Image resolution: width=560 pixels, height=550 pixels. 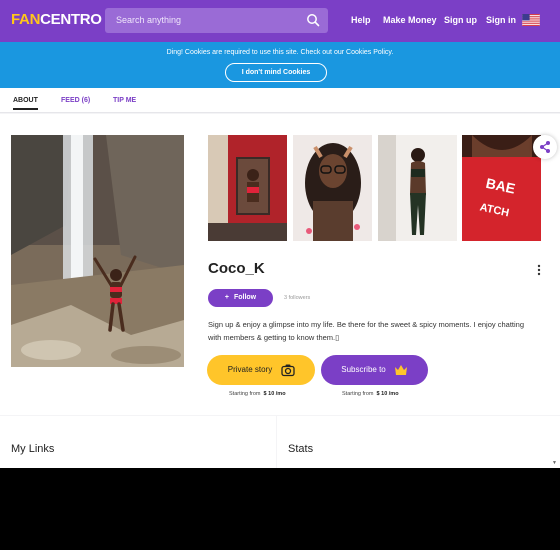 What do you see at coordinates (387, 394) in the screenshot?
I see `subscribe-price-value: $ 10 /mo` at bounding box center [387, 394].